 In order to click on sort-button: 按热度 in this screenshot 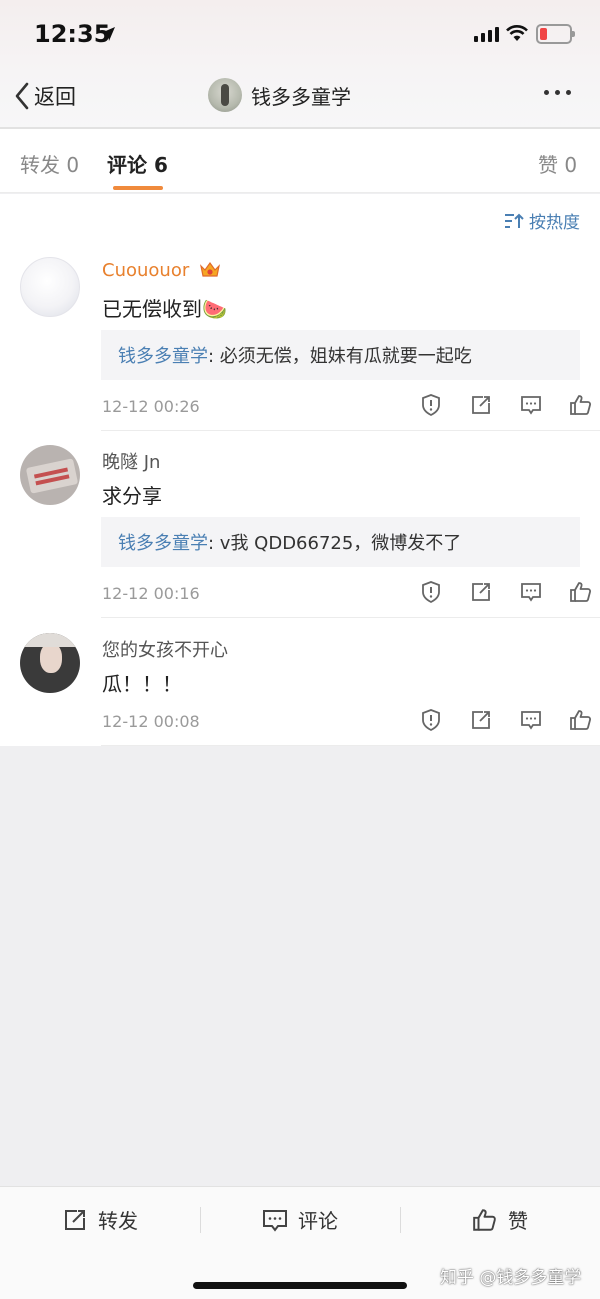, I will do `click(542, 220)`.